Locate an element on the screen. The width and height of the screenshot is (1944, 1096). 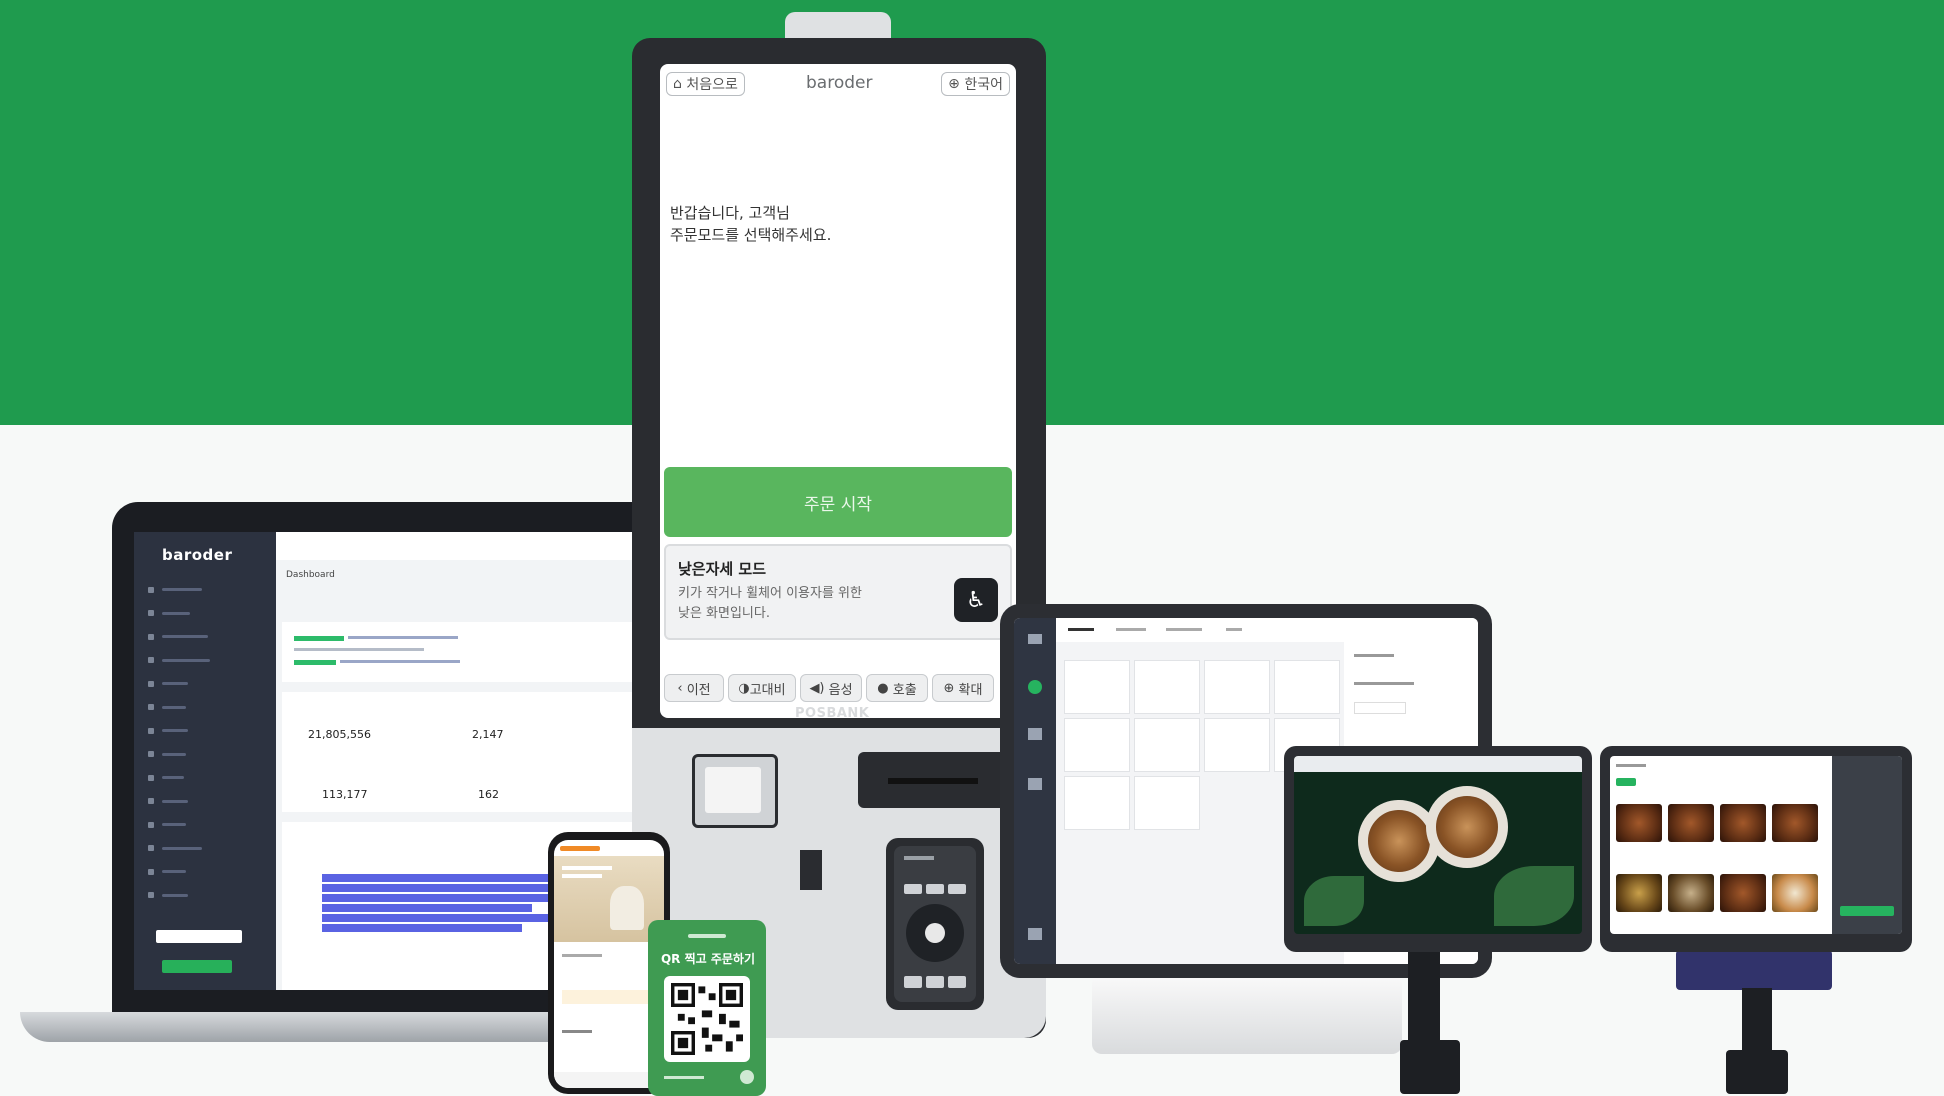
qr-code-icon is located at coordinates (707, 1019).